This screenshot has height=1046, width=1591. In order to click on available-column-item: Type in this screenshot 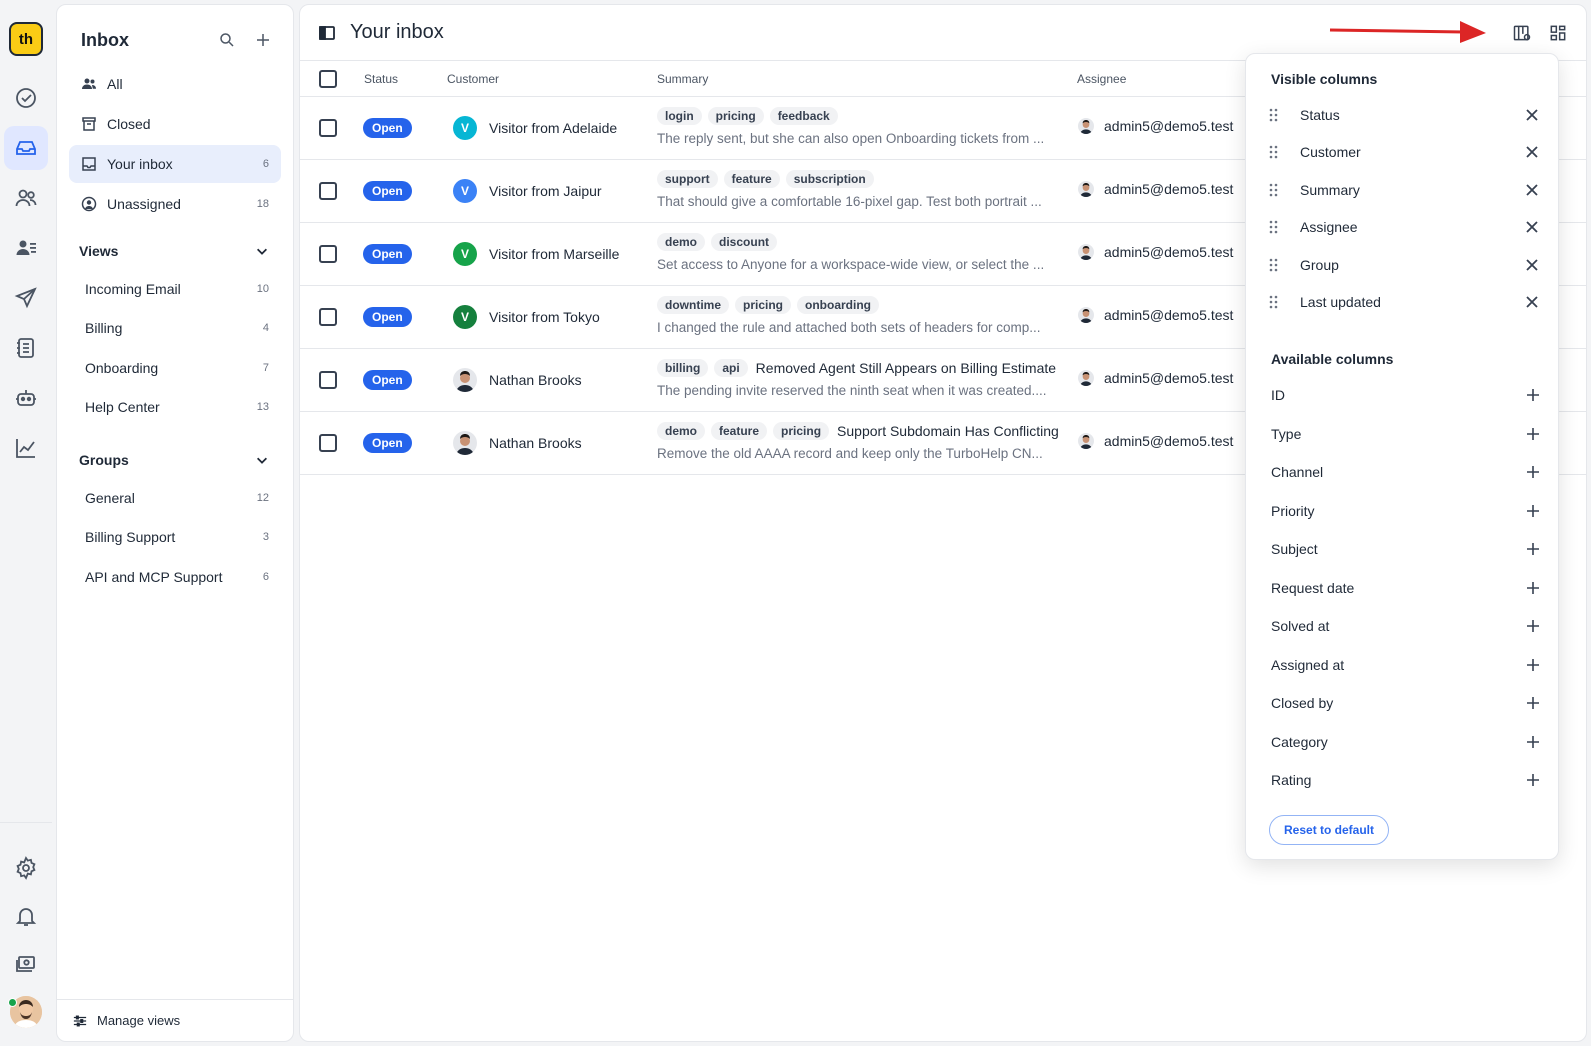, I will do `click(1406, 434)`.